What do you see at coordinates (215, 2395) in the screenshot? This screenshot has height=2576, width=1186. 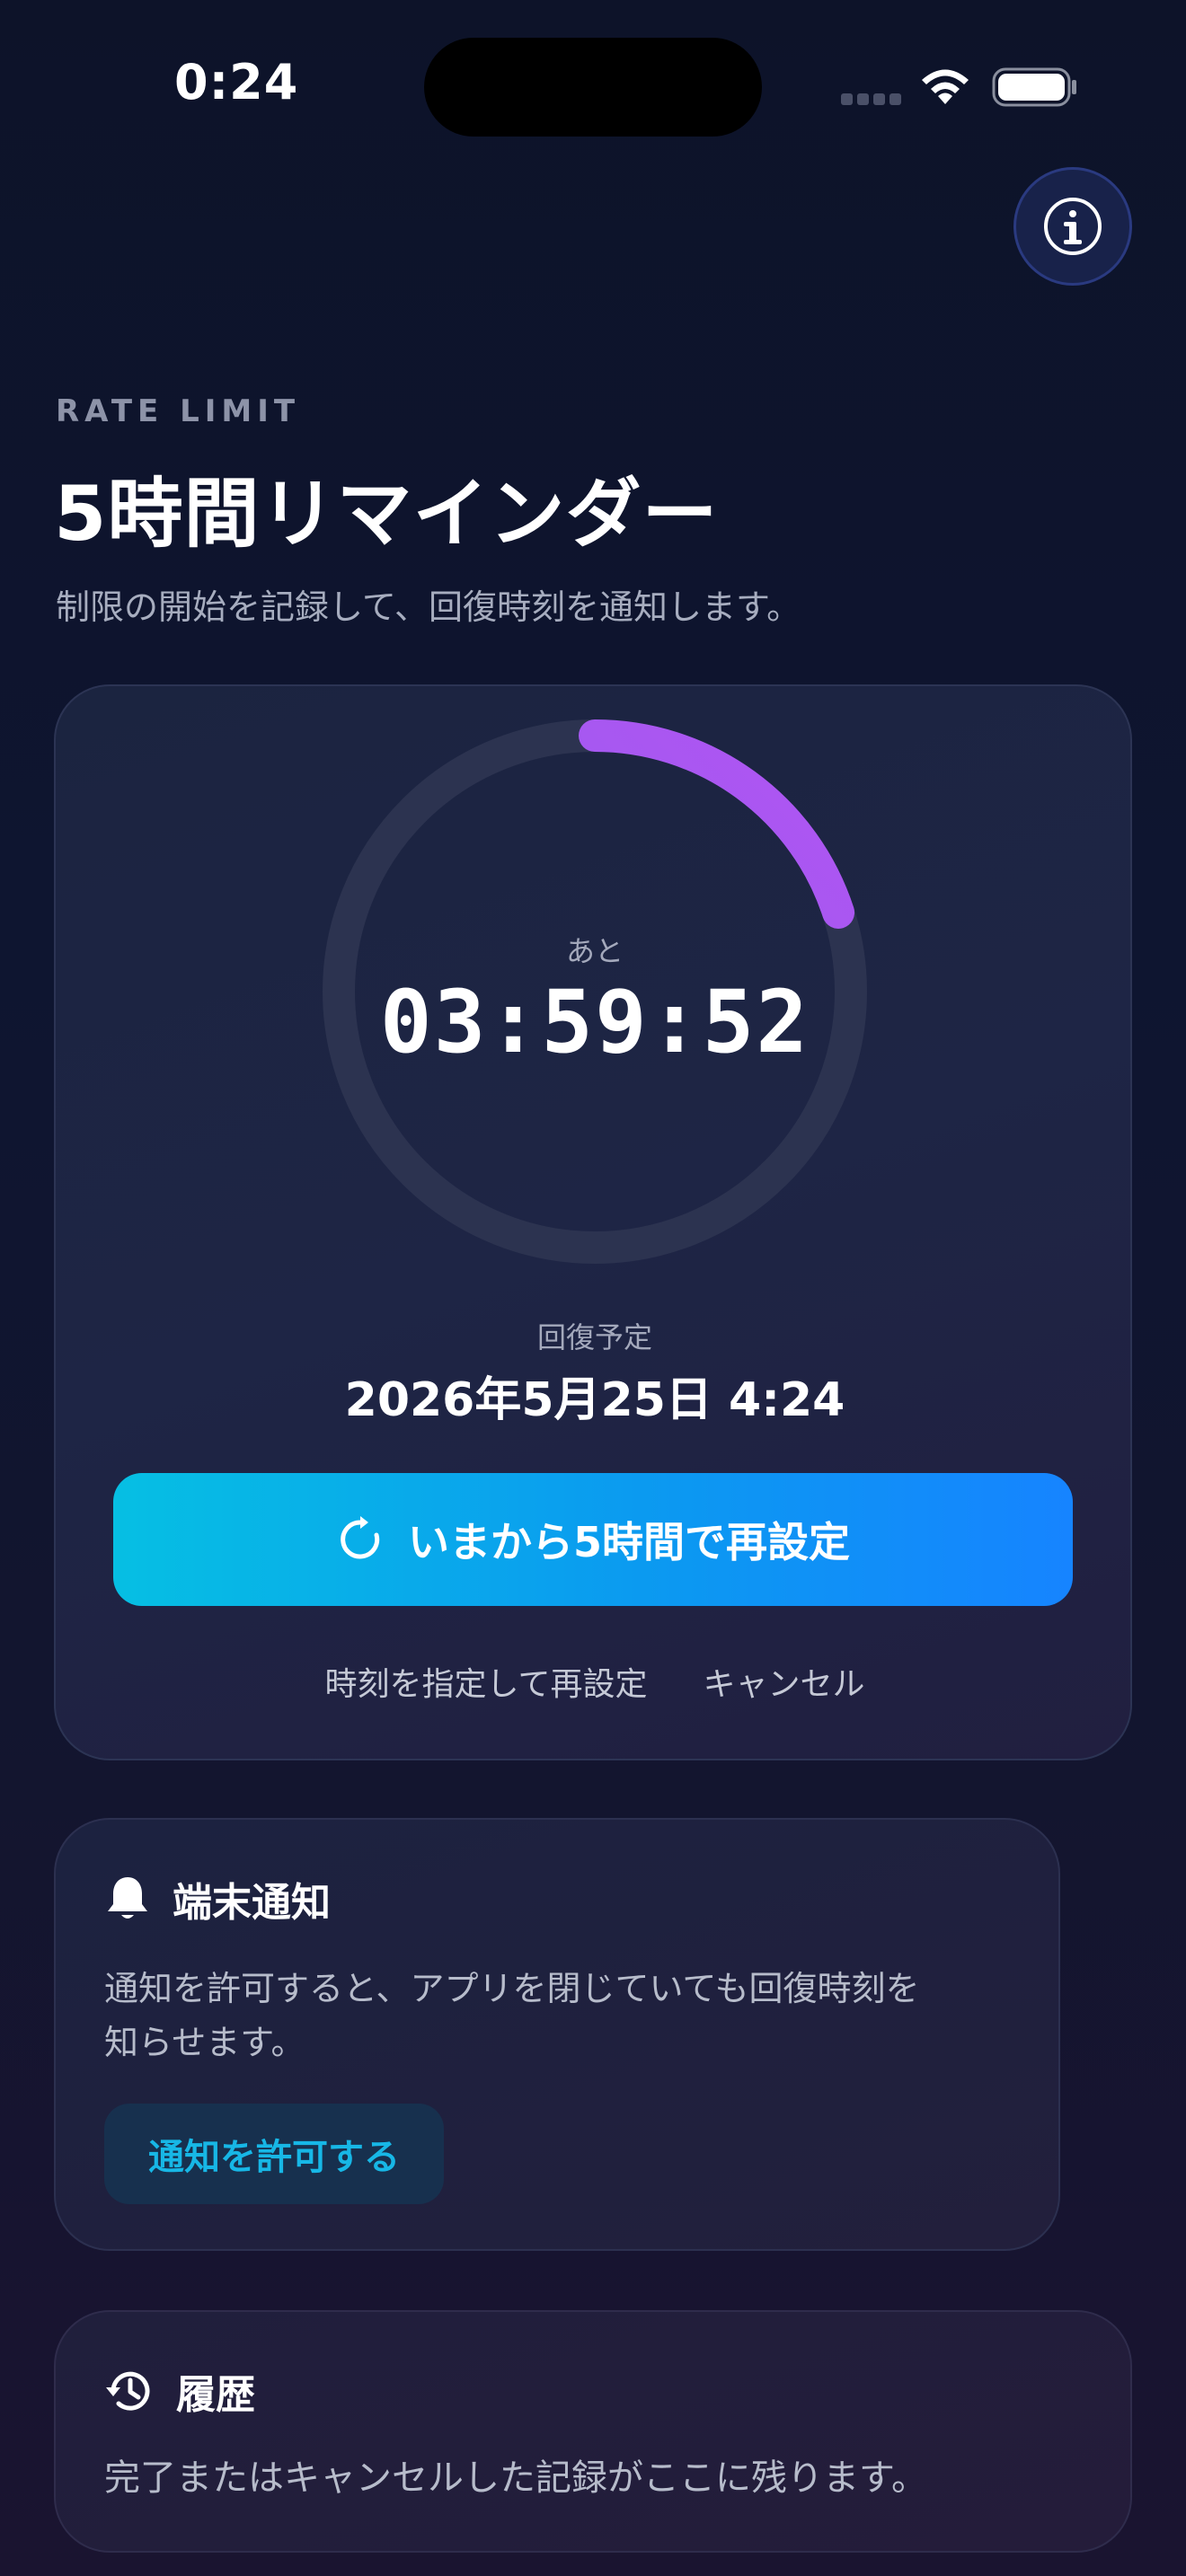 I see `history-title: 履歴` at bounding box center [215, 2395].